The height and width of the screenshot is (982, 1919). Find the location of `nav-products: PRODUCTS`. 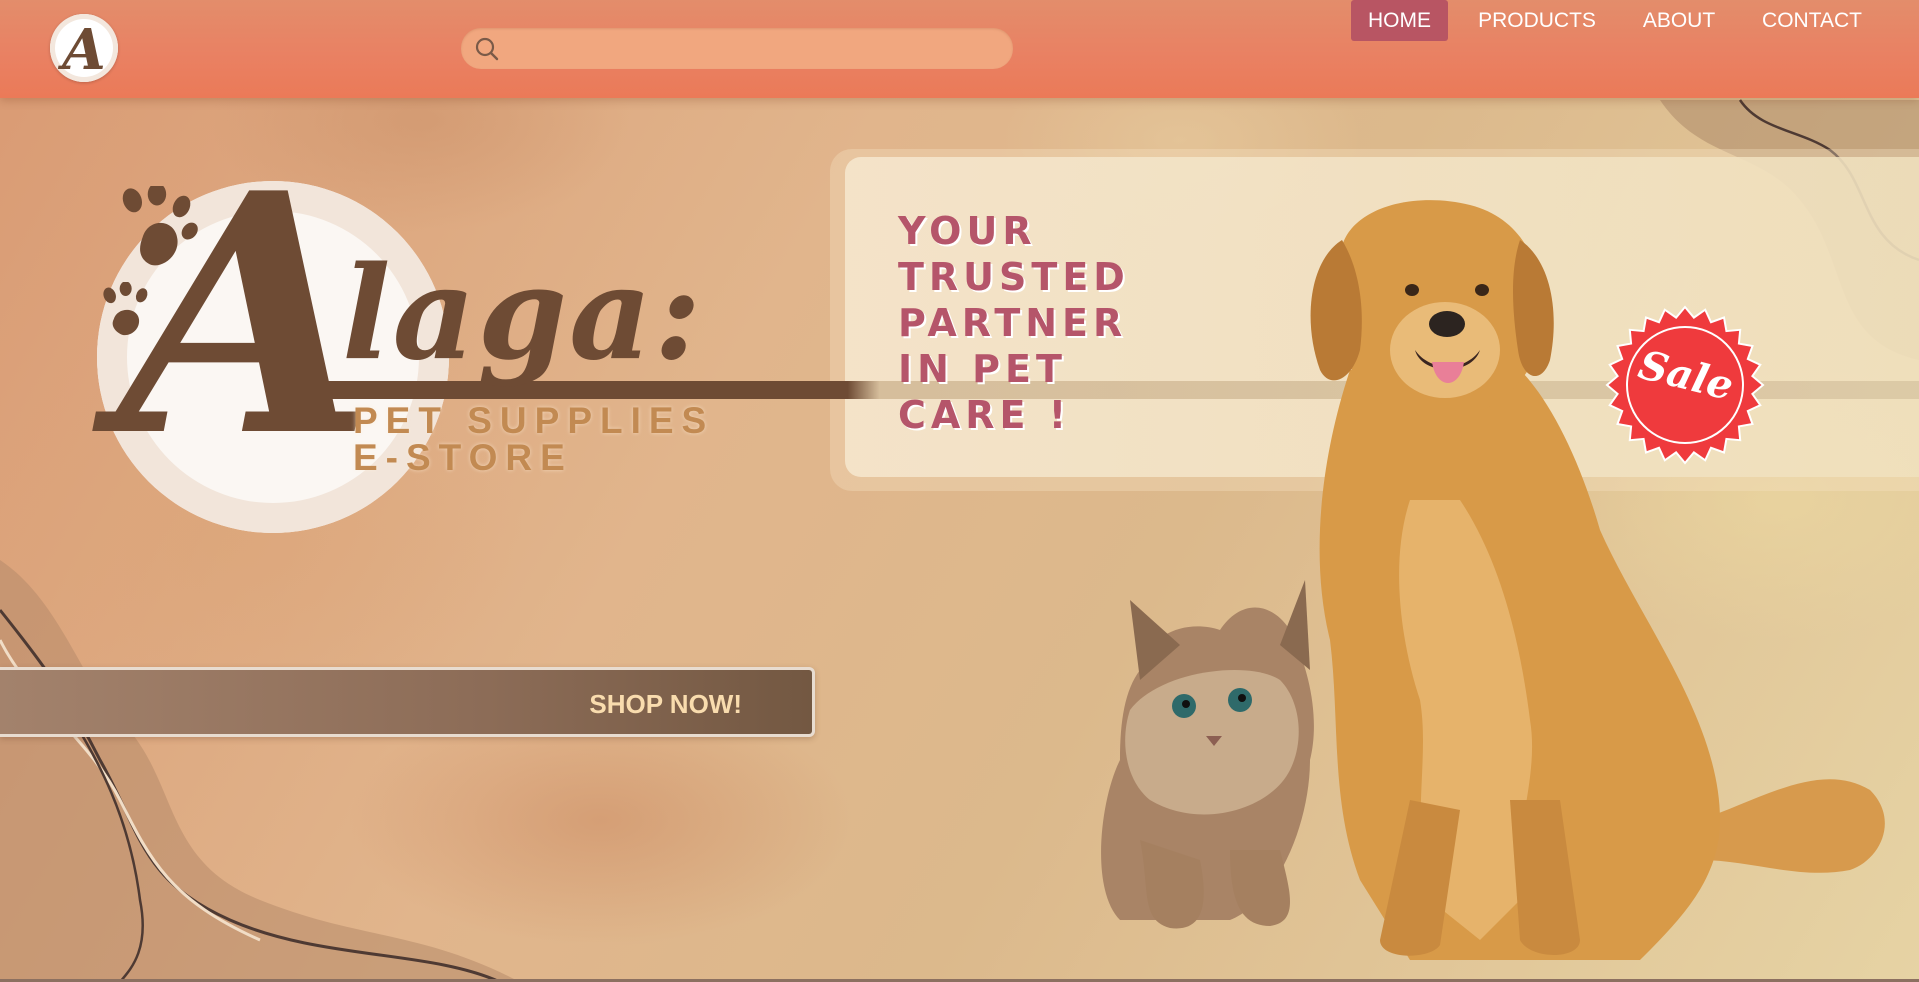

nav-products: PRODUCTS is located at coordinates (1537, 20).